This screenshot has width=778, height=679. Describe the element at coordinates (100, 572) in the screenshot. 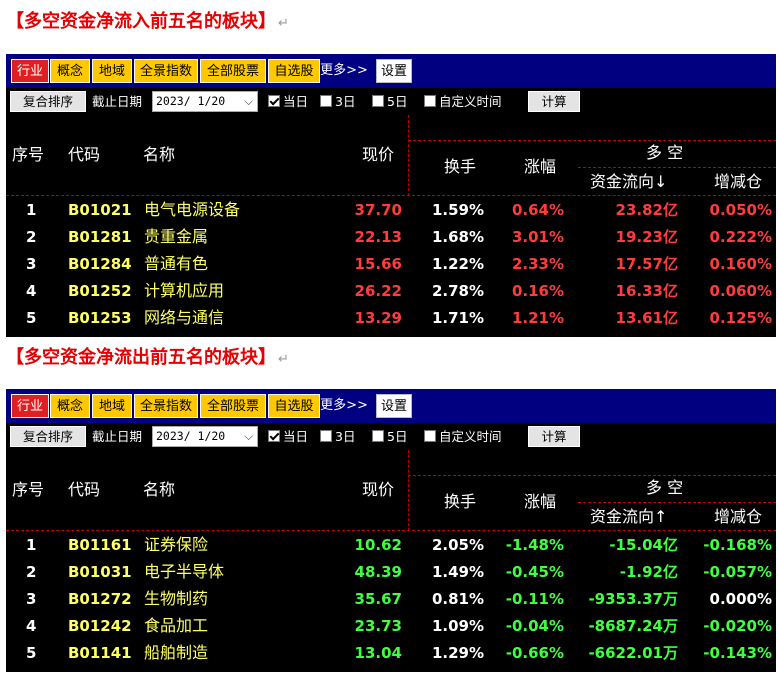

I see `row-code: B01031` at that location.